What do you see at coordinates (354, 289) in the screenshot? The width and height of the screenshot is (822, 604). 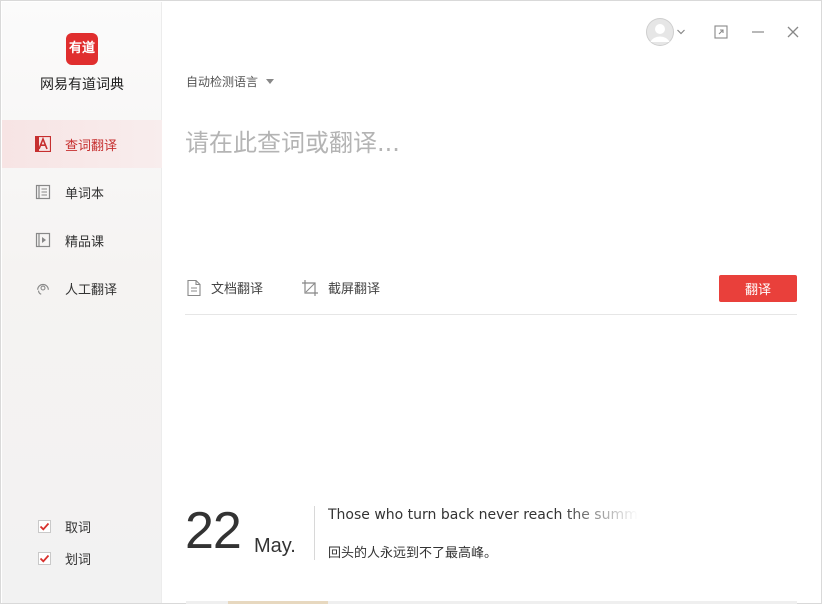 I see `screenshot-translate-label: 截屏翻译` at bounding box center [354, 289].